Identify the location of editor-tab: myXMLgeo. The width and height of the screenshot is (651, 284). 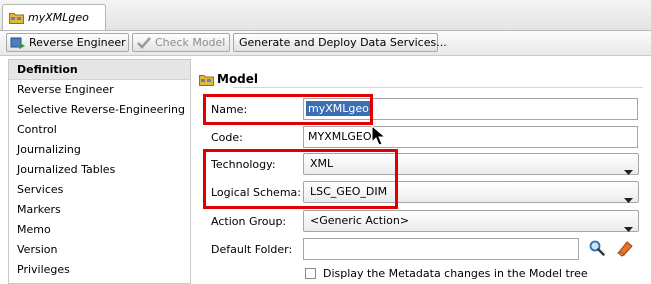
(54, 17).